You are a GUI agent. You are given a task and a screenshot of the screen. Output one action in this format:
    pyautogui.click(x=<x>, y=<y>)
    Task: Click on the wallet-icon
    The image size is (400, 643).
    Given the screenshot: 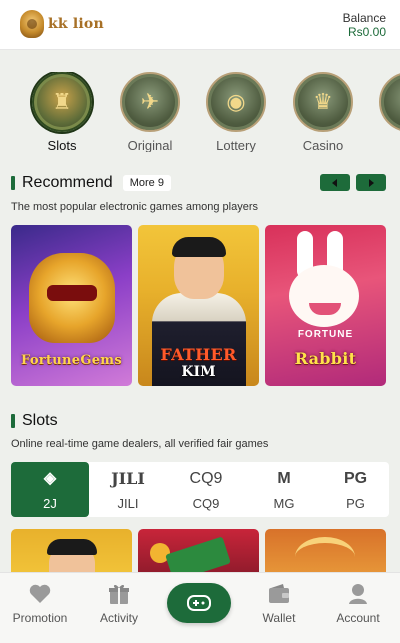 What is the action you would take?
    pyautogui.click(x=279, y=594)
    